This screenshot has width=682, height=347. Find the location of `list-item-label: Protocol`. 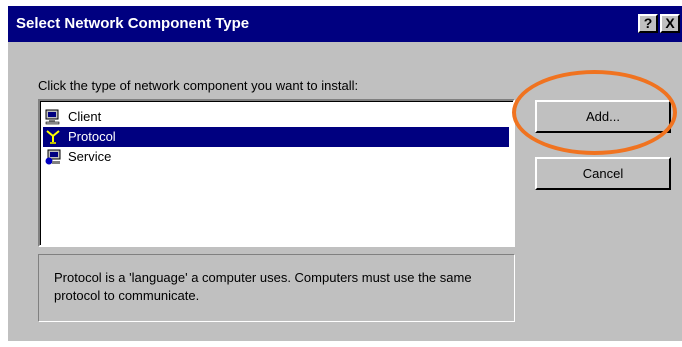

list-item-label: Protocol is located at coordinates (92, 136).